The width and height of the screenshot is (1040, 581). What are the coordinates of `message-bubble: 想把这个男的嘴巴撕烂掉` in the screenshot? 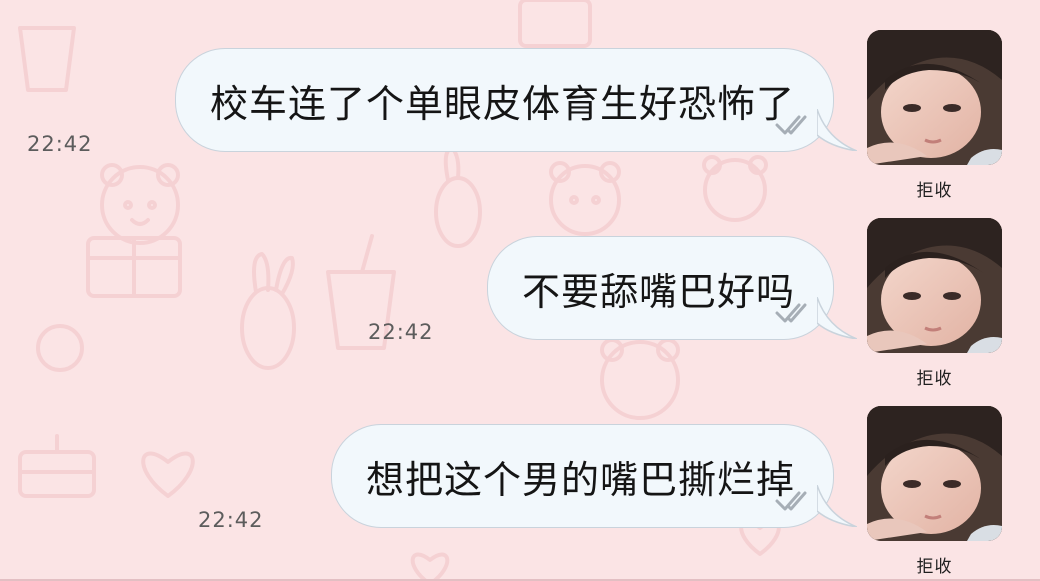 It's located at (593, 476).